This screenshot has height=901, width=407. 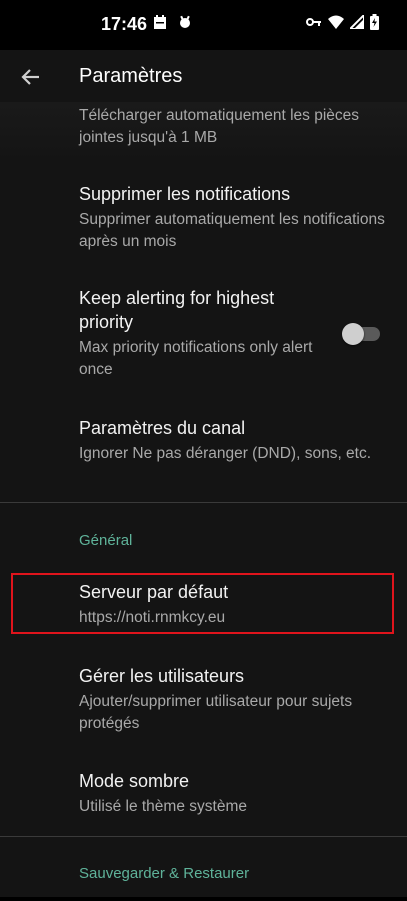 What do you see at coordinates (134, 781) in the screenshot?
I see `pref-dark-mode-title: Mode sombre` at bounding box center [134, 781].